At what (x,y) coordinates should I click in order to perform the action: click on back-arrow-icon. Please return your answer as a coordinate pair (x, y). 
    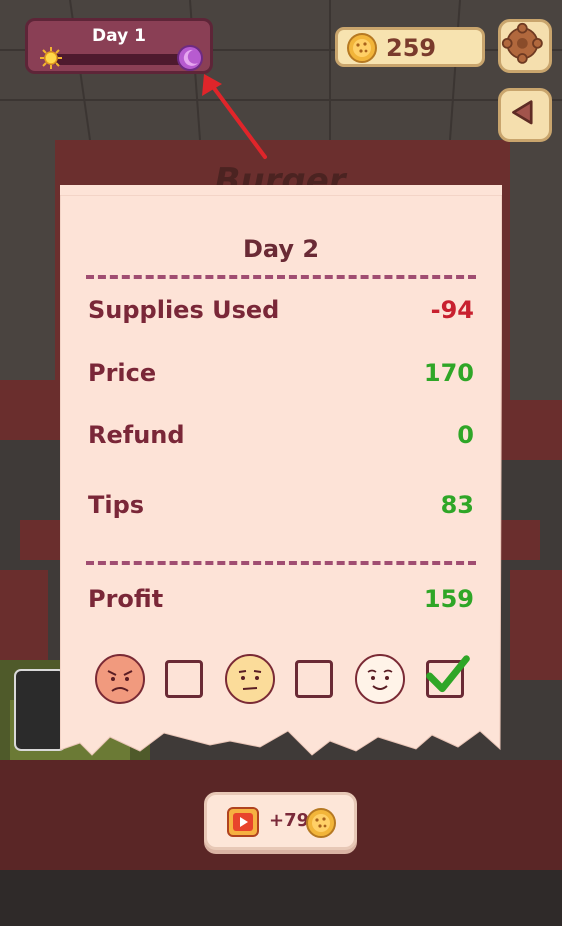
    Looking at the image, I should click on (522, 112).